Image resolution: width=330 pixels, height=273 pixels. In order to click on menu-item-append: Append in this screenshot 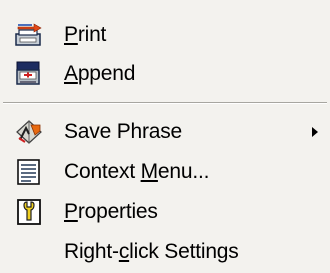, I will do `click(165, 74)`.